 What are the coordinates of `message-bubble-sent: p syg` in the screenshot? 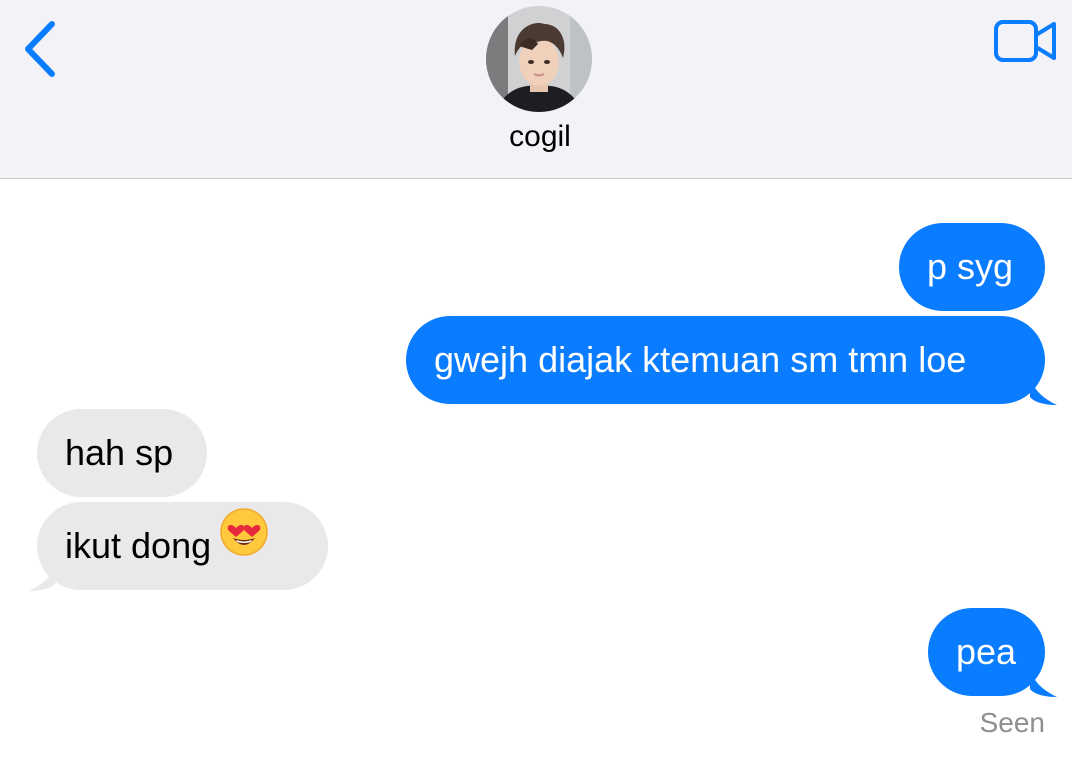 It's located at (972, 267).